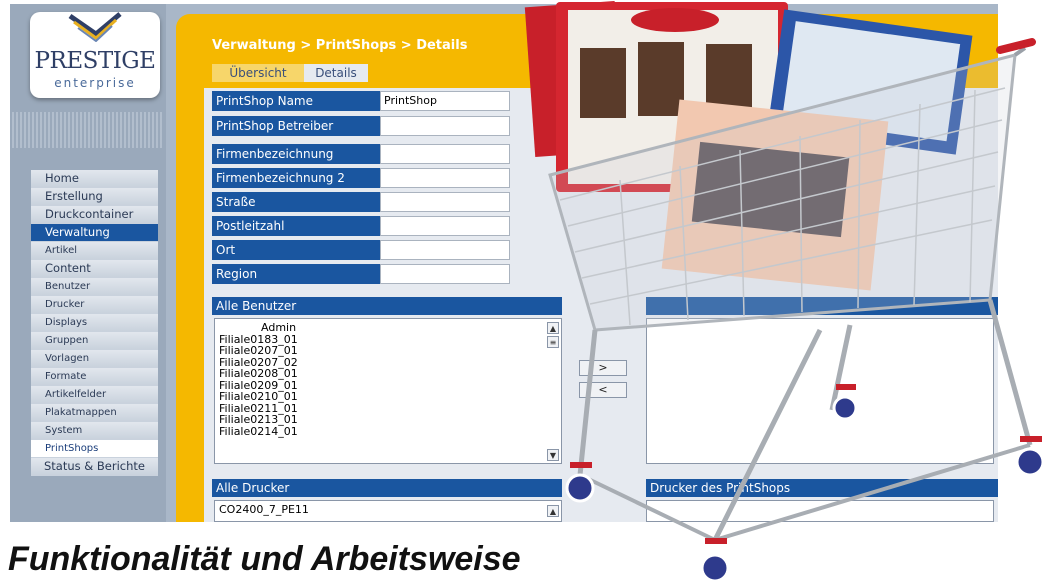  I want to click on sidebar-item-formate: Formate, so click(94, 377).